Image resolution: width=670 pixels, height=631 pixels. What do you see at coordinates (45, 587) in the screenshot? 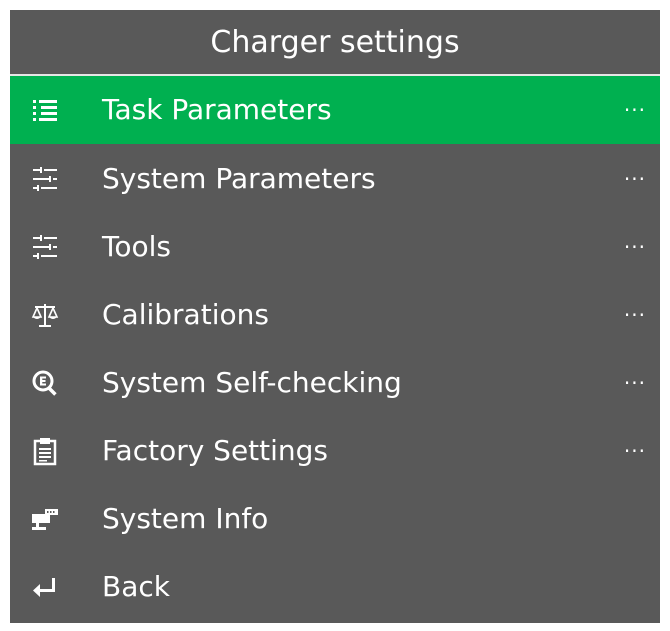
I see `return-arrow-icon` at bounding box center [45, 587].